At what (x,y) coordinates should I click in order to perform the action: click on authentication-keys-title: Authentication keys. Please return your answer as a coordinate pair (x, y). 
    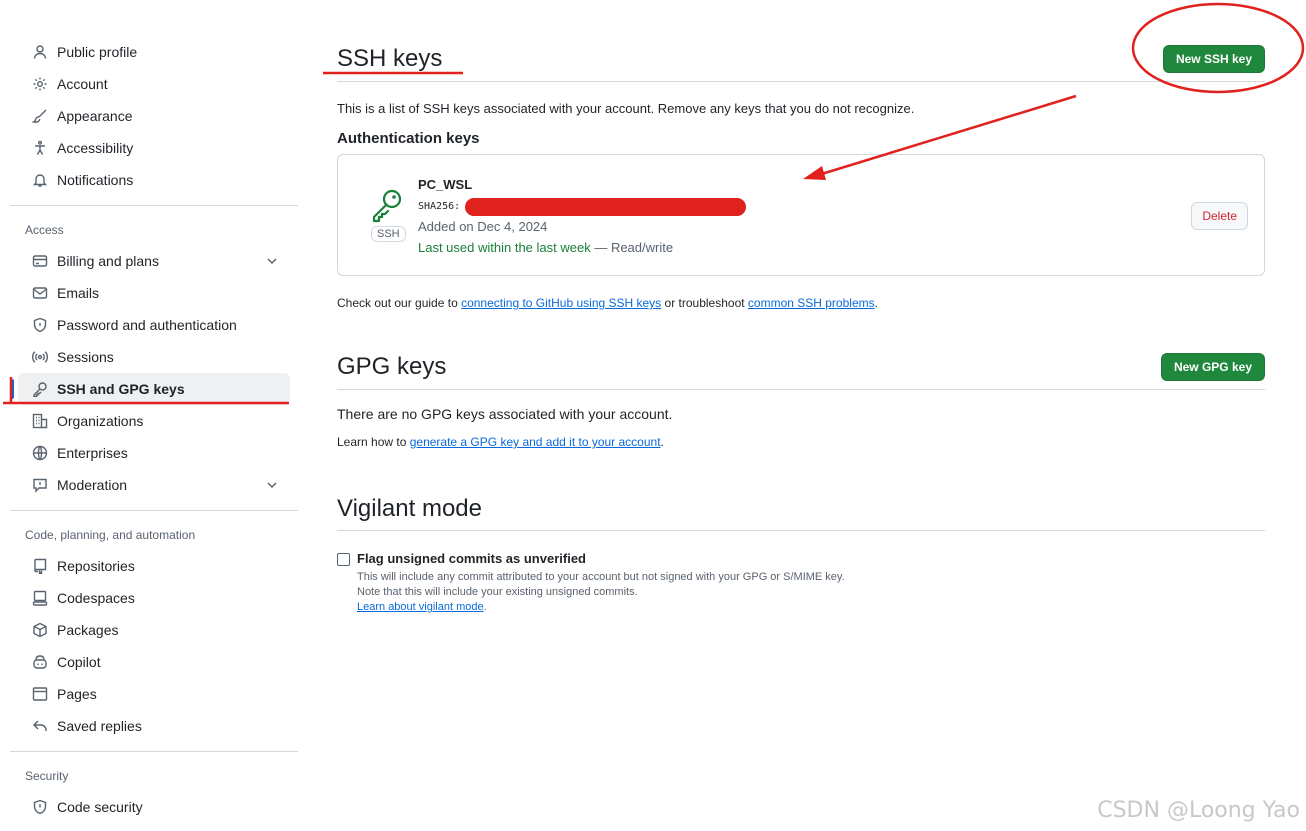
    Looking at the image, I should click on (408, 138).